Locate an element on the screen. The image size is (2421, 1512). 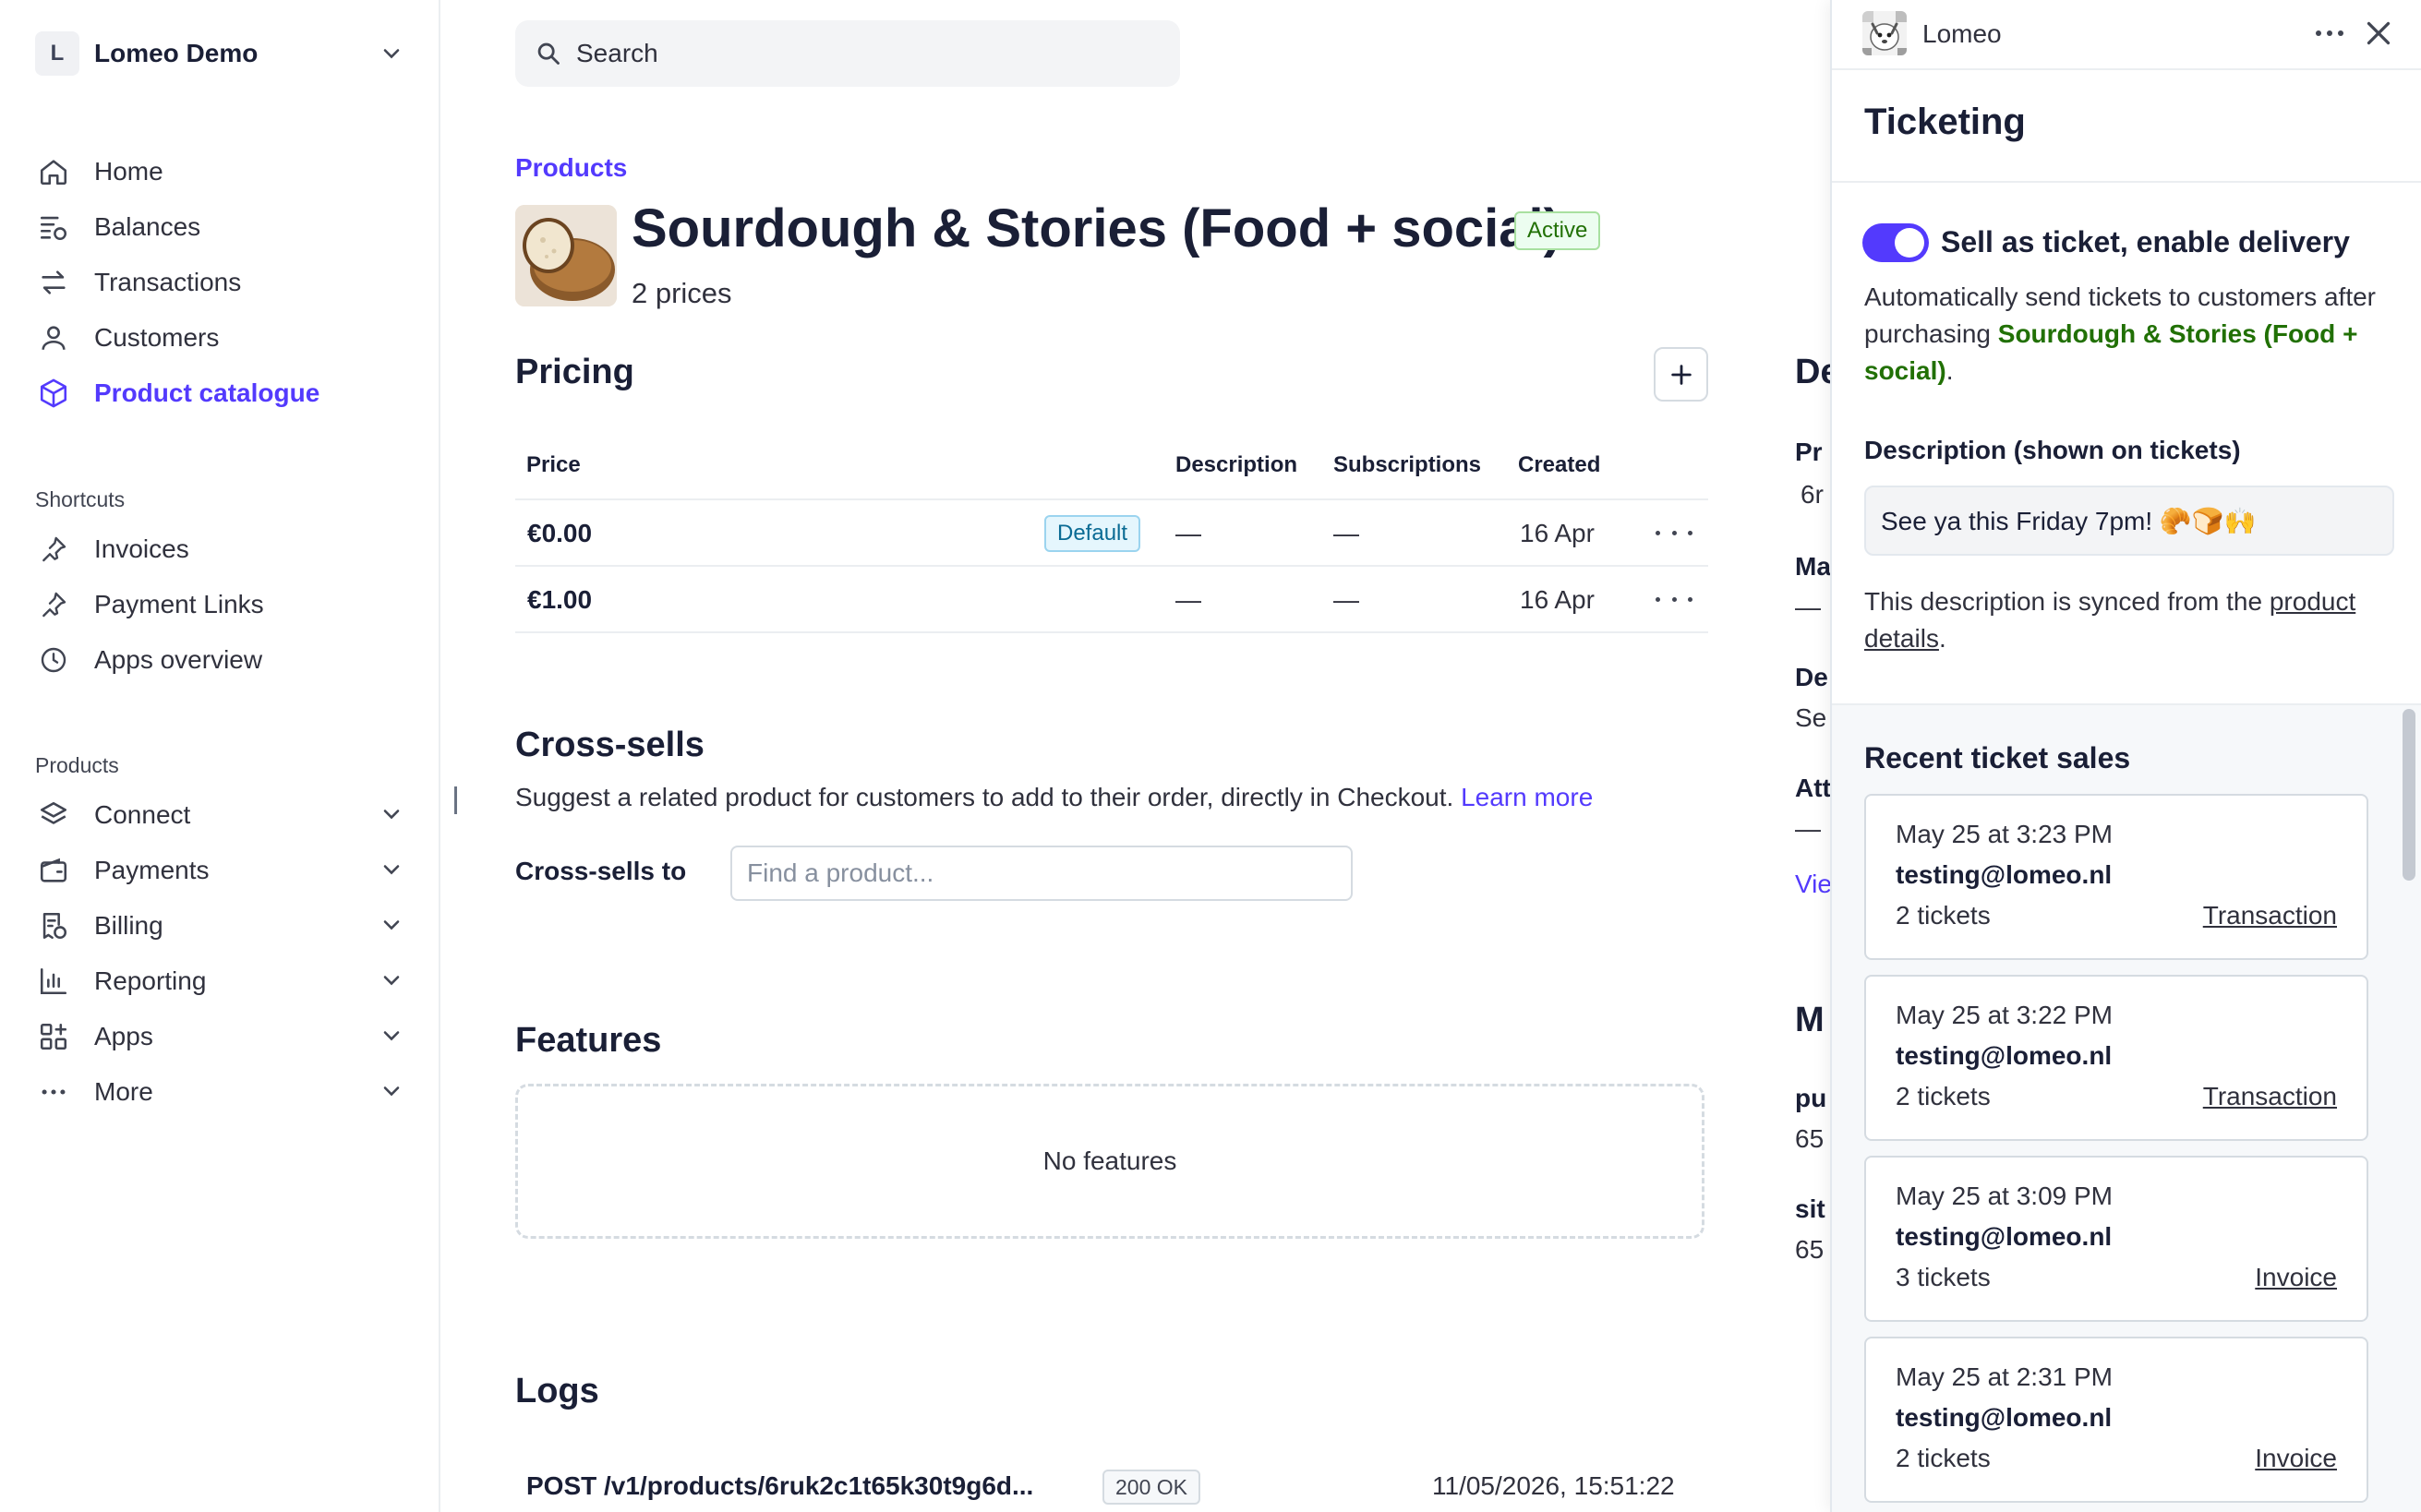
sidebar-item-payment-links: Payment Links is located at coordinates (219, 605).